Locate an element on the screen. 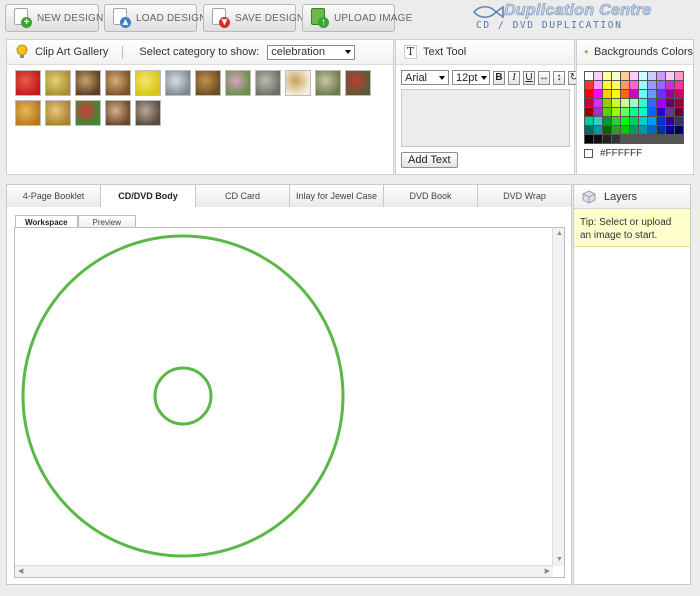 Image resolution: width=700 pixels, height=596 pixels. save-design-button: ▼ SAVE DESIGN is located at coordinates (253, 18).